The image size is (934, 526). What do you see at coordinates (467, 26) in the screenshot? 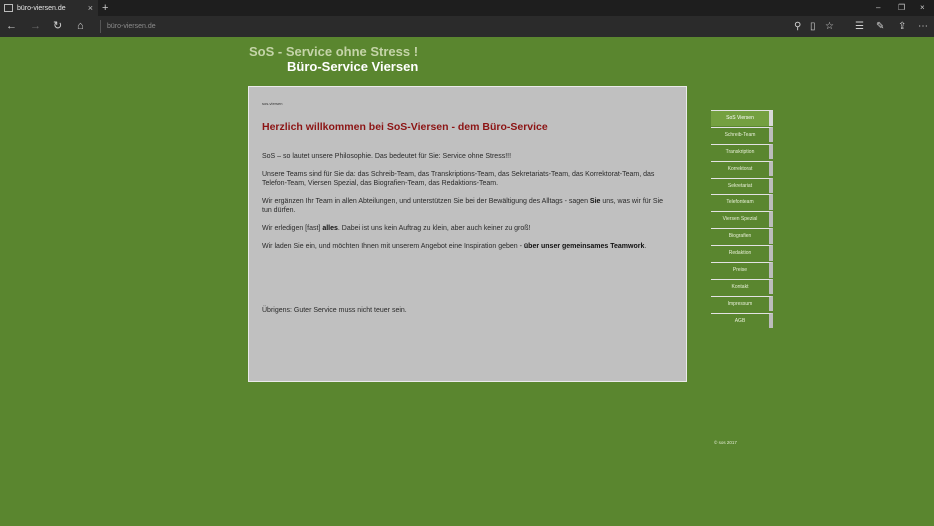
I see `browser-navbar: ← → ↻ ⌂ büro-viersen.de ⚲ ▯ ☆ ☰ ✎ ⇪ ⋯` at bounding box center [467, 26].